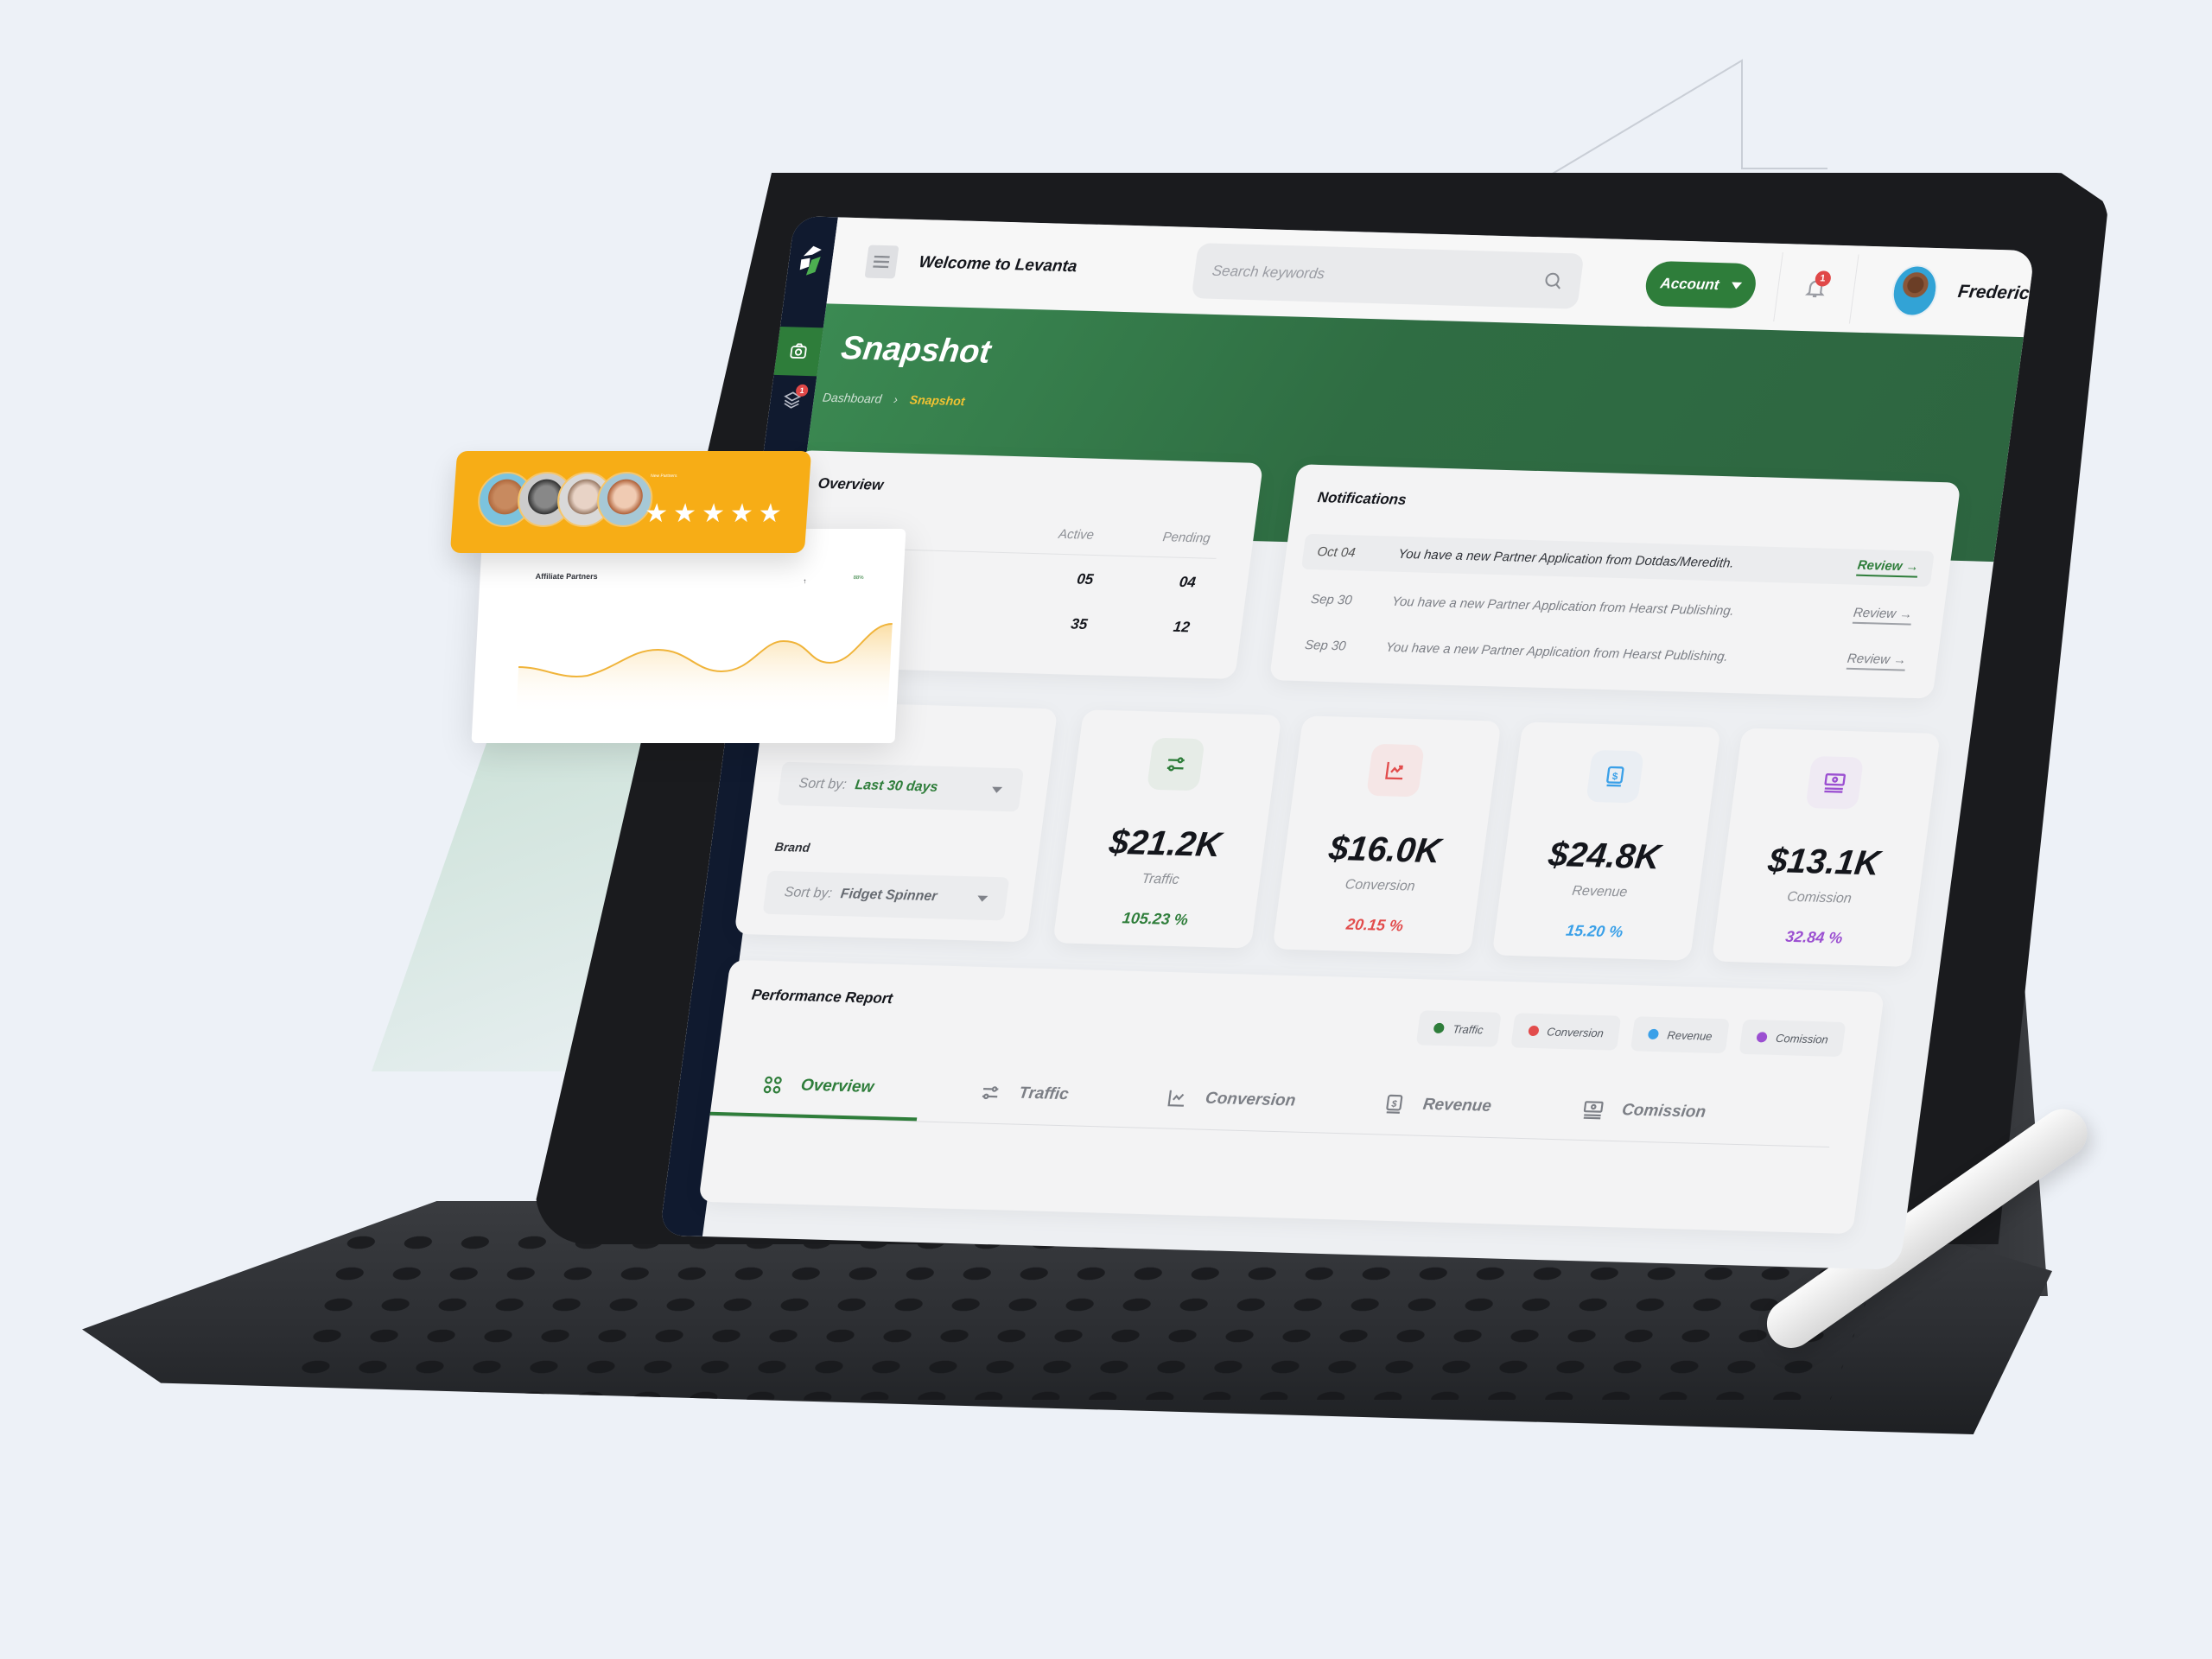 The width and height of the screenshot is (2212, 1659). Describe the element at coordinates (1816, 288) in the screenshot. I see `notifications-button: 1` at that location.